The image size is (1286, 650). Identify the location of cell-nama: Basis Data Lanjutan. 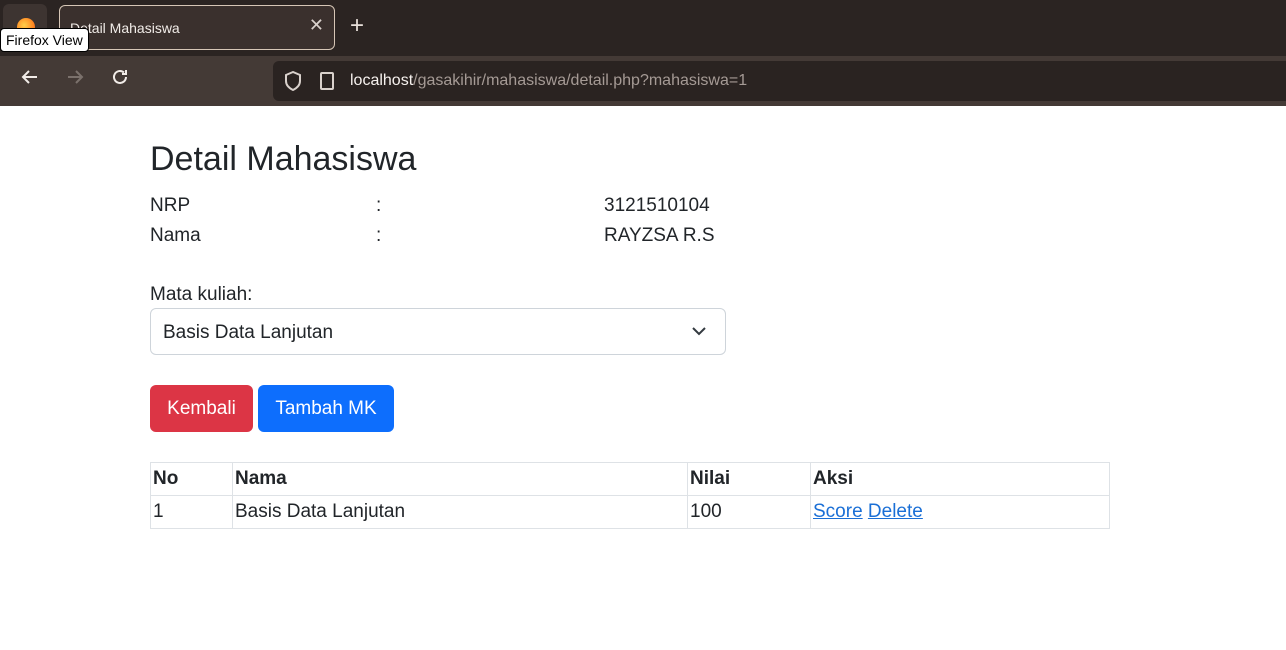
(460, 512).